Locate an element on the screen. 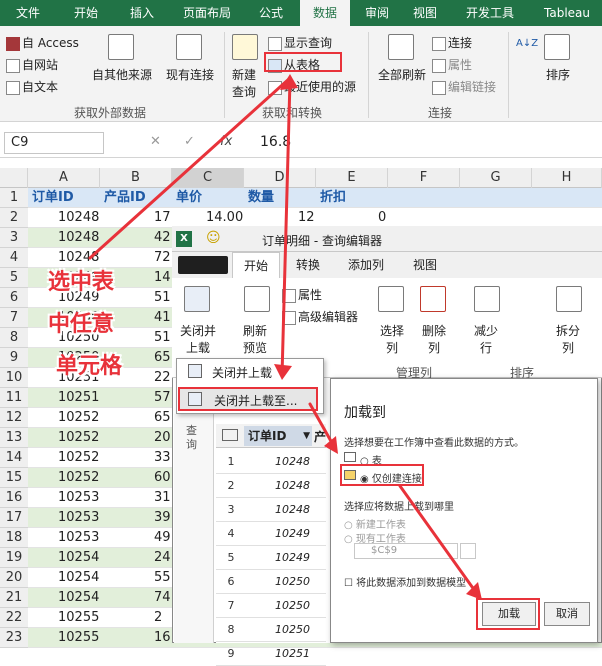 Image resolution: width=602 pixels, height=666 pixels. arrow-to-menu is located at coordinates (286, 228).